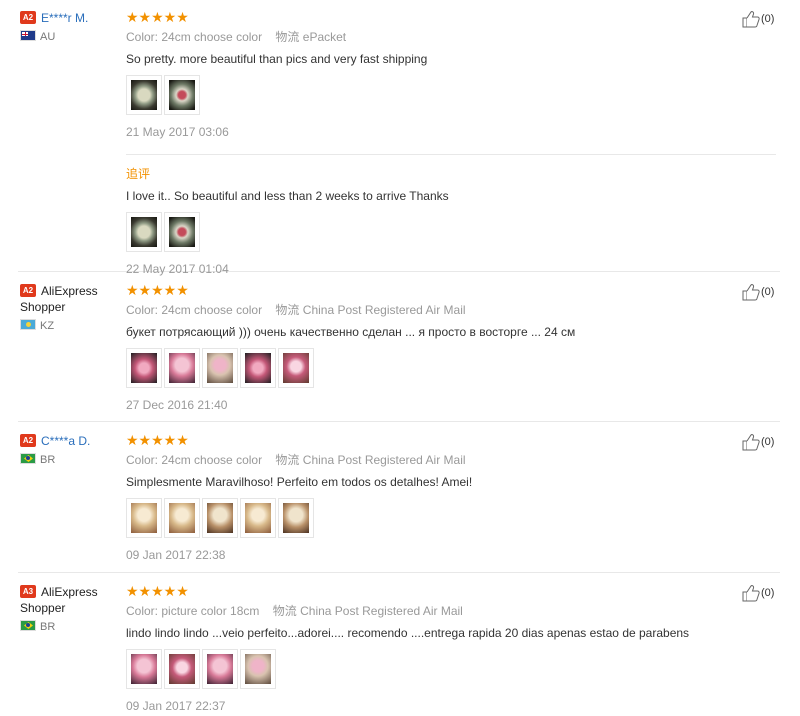 This screenshot has width=800, height=716. Describe the element at coordinates (177, 405) in the screenshot. I see `review-date: 27 Dec 2016 21:40` at that location.